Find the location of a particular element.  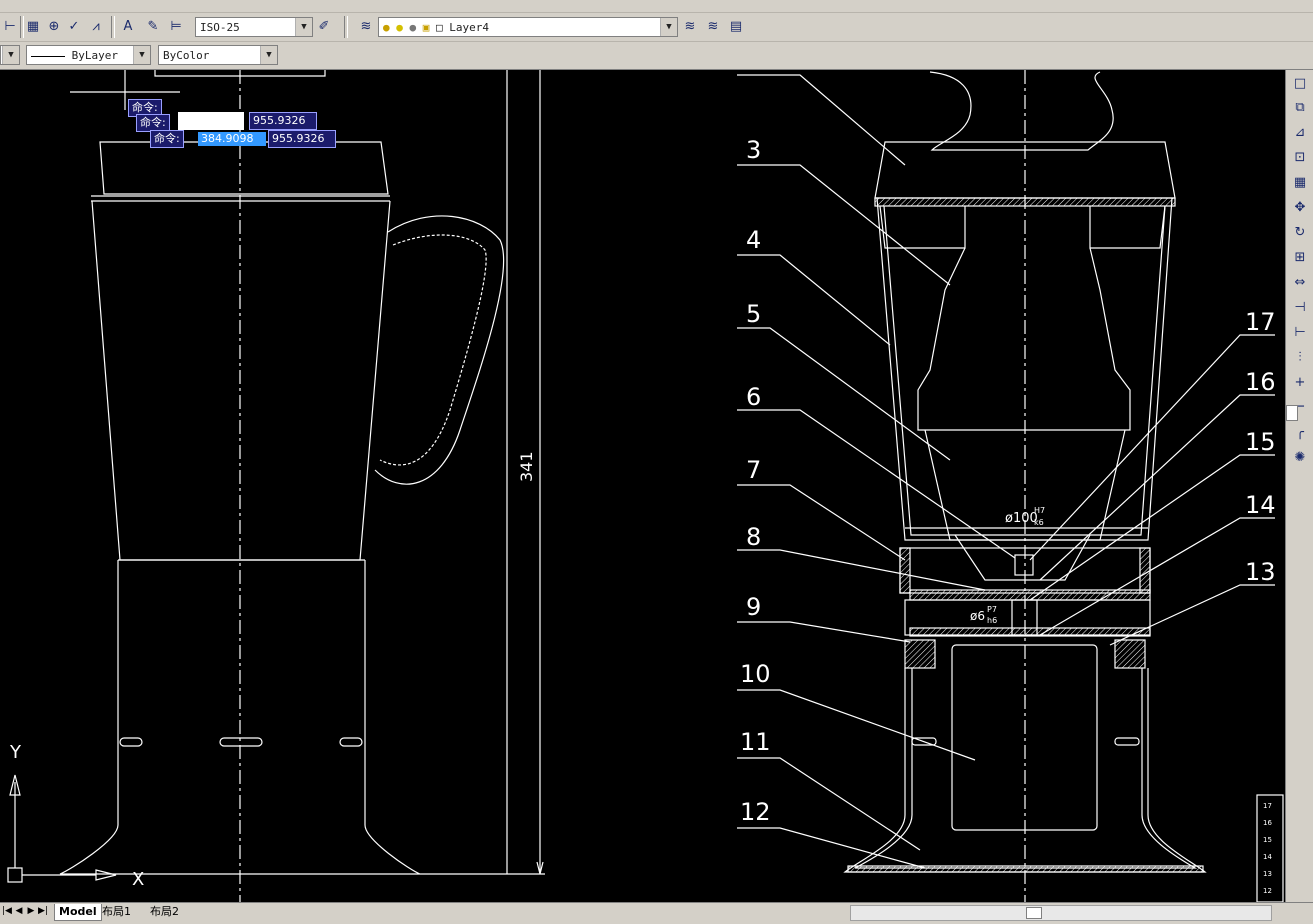

layer-manager-icon: ≋ is located at coordinates (366, 27).